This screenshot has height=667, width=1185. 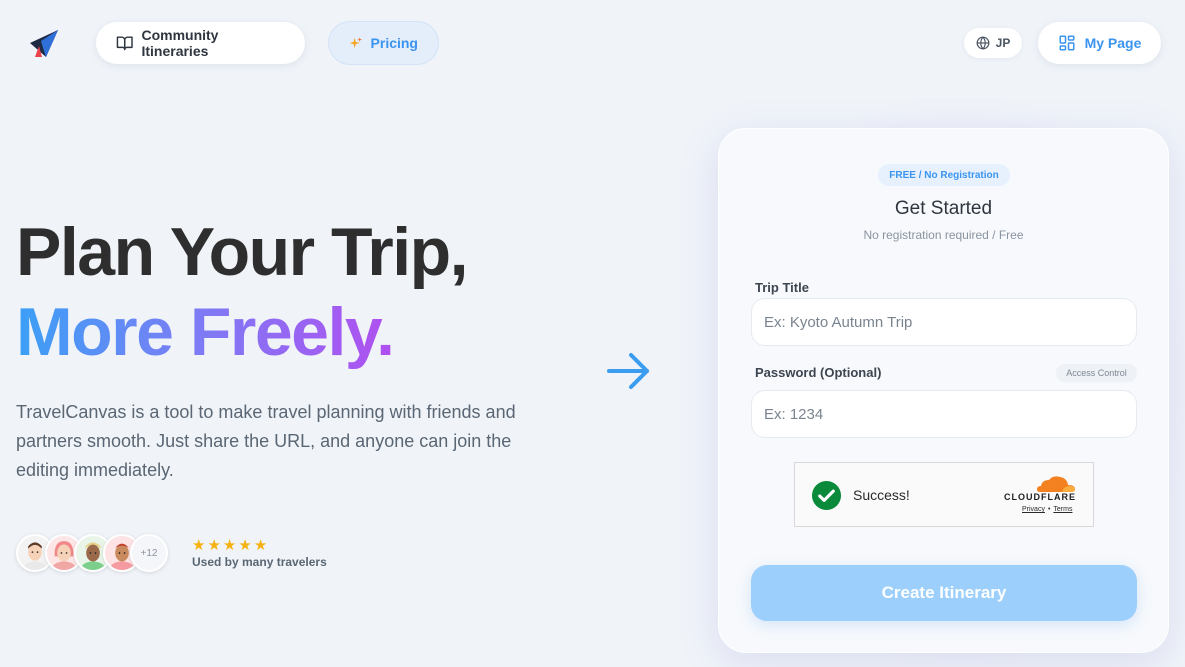 What do you see at coordinates (993, 43) in the screenshot?
I see `language-switch-button: JP` at bounding box center [993, 43].